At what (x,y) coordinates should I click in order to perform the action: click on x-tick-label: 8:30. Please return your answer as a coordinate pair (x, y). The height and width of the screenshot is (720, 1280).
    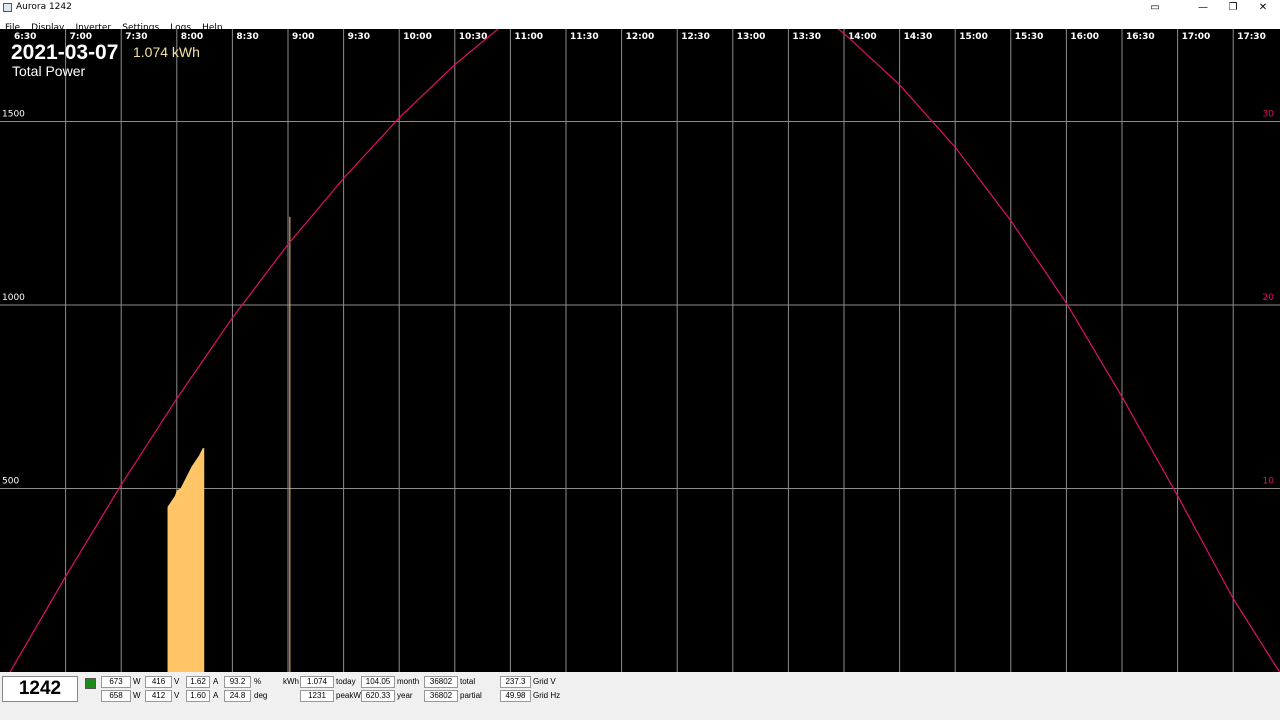
    Looking at the image, I should click on (247, 37).